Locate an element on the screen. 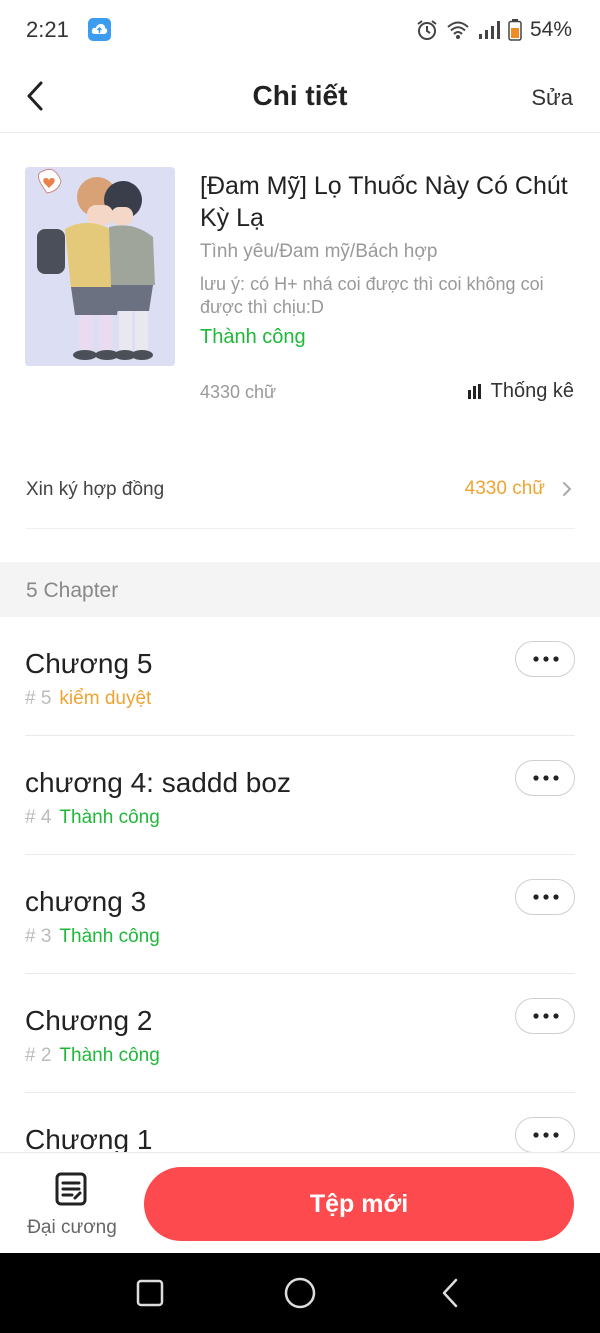 This screenshot has width=600, height=1333. status-icons: 54% is located at coordinates (494, 30).